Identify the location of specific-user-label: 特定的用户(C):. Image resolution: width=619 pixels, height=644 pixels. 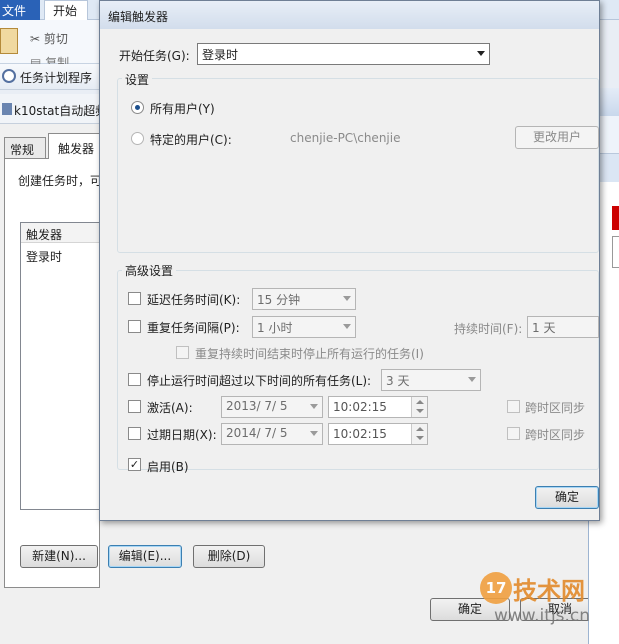
(191, 140).